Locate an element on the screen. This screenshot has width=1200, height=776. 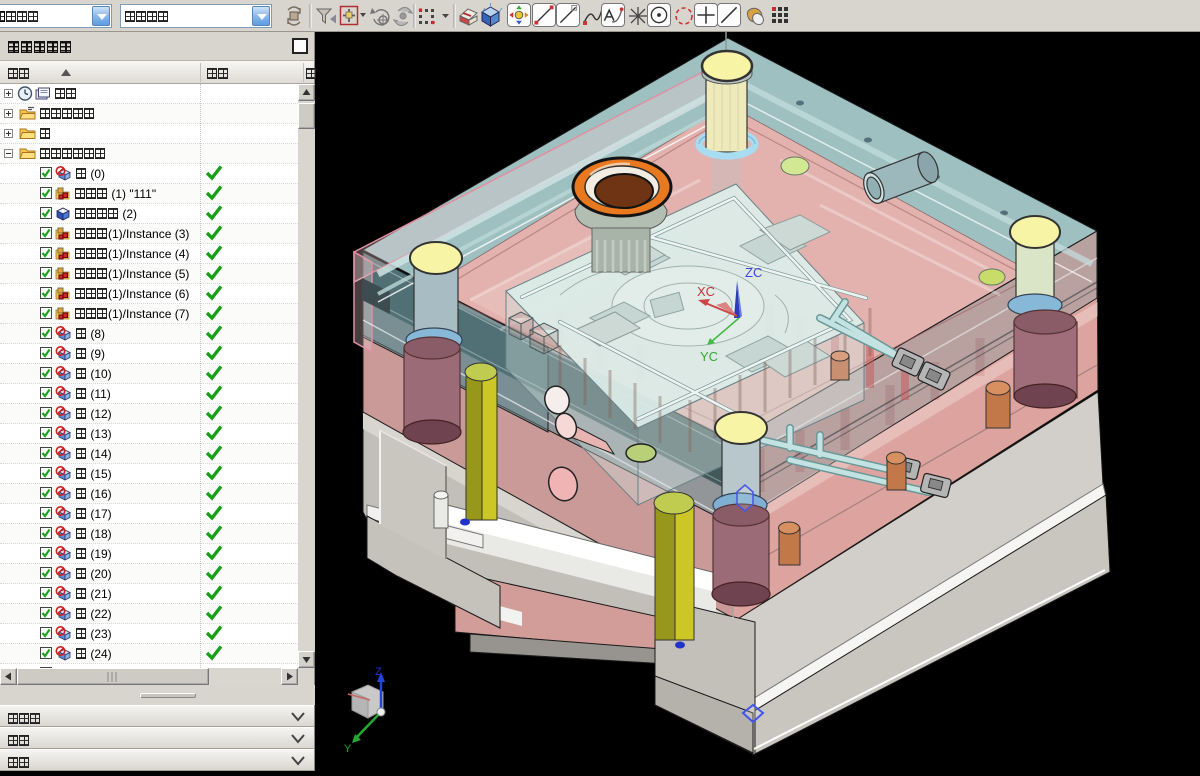
svg-text: YC is located at coordinates (709, 356).